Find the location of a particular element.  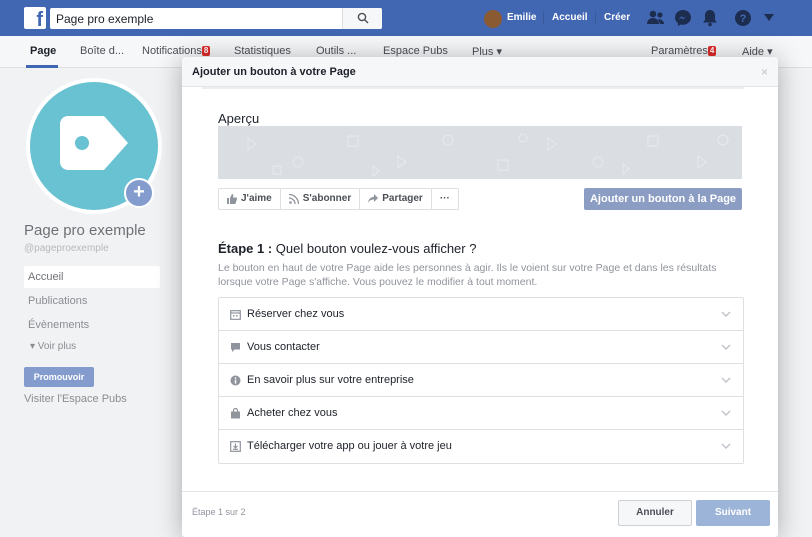

cancel-button: Annuler is located at coordinates (655, 513).